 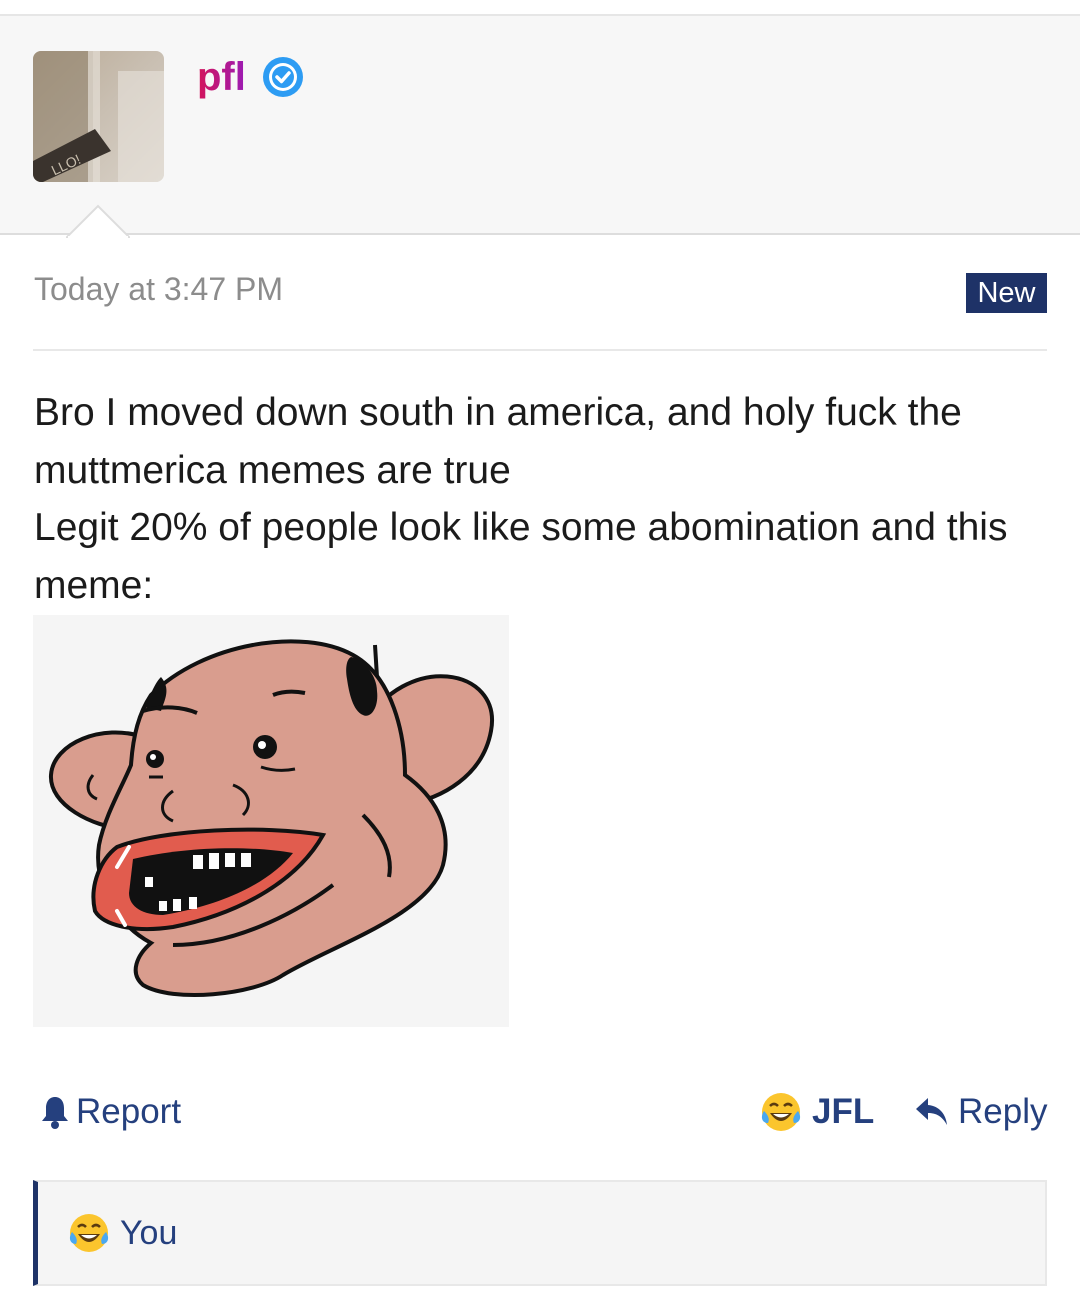 I want to click on reply-button: Reply, so click(x=980, y=1112).